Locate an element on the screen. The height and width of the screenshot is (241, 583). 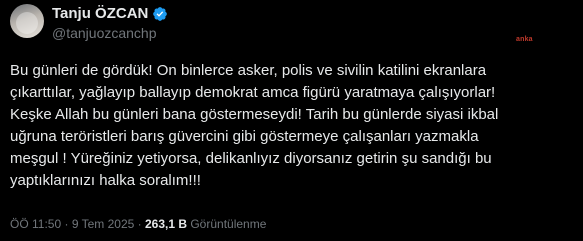
views-label: Görüntülenme is located at coordinates (227, 224).